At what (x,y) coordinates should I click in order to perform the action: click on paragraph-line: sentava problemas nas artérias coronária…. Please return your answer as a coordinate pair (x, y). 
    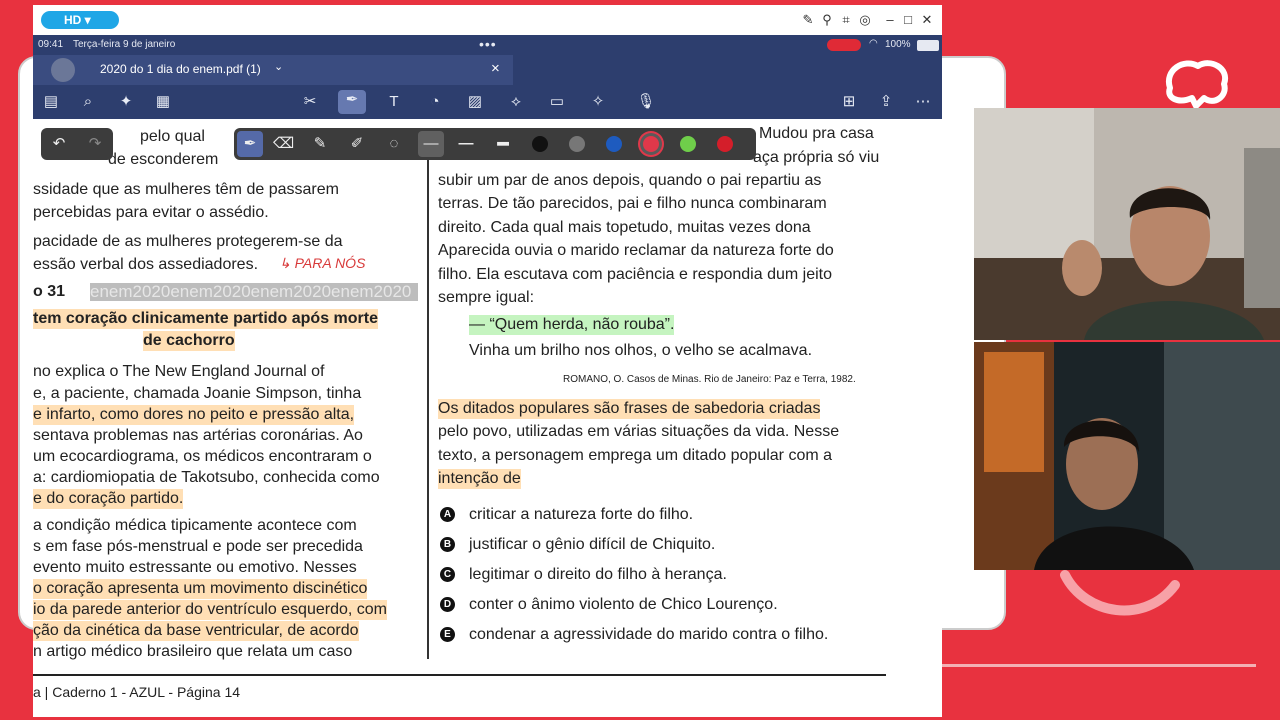
    Looking at the image, I should click on (198, 435).